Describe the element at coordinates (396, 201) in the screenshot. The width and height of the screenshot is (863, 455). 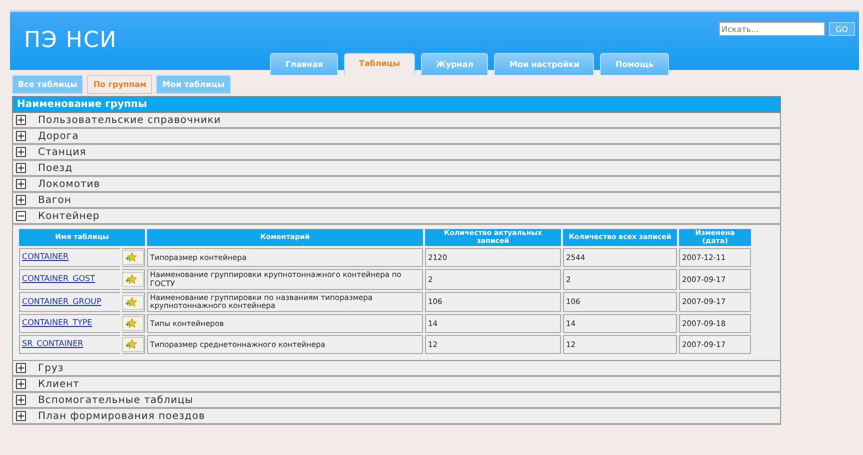
I see `group-row: Вагон` at that location.